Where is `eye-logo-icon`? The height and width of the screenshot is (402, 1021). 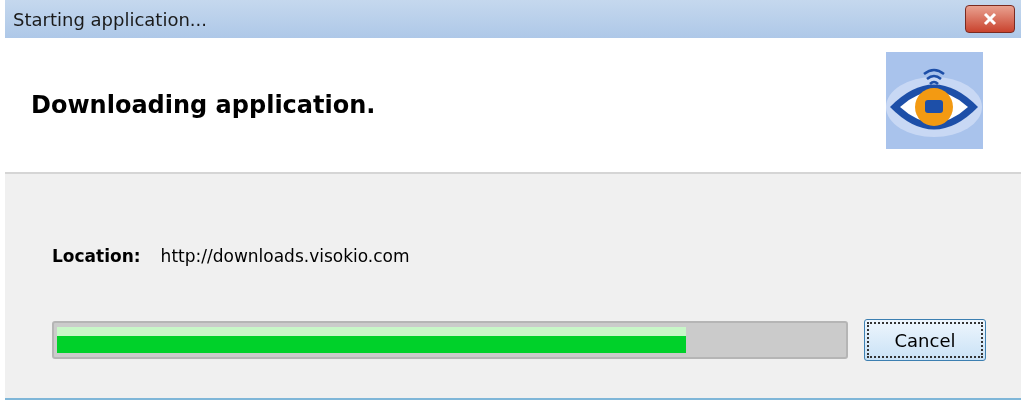
eye-logo-icon is located at coordinates (934, 100).